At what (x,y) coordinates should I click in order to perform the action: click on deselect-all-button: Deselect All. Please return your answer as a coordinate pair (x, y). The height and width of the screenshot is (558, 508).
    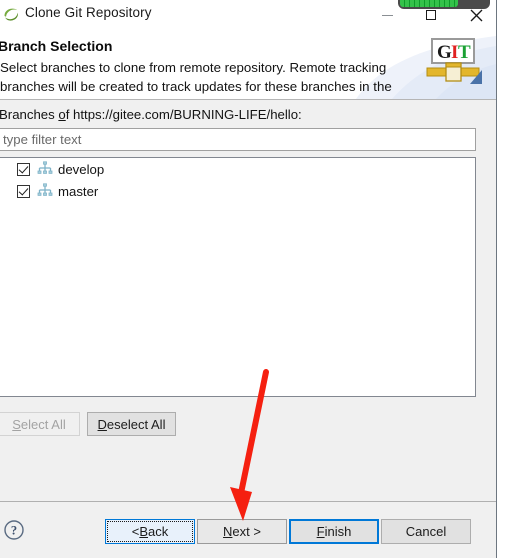
    Looking at the image, I should click on (131, 424).